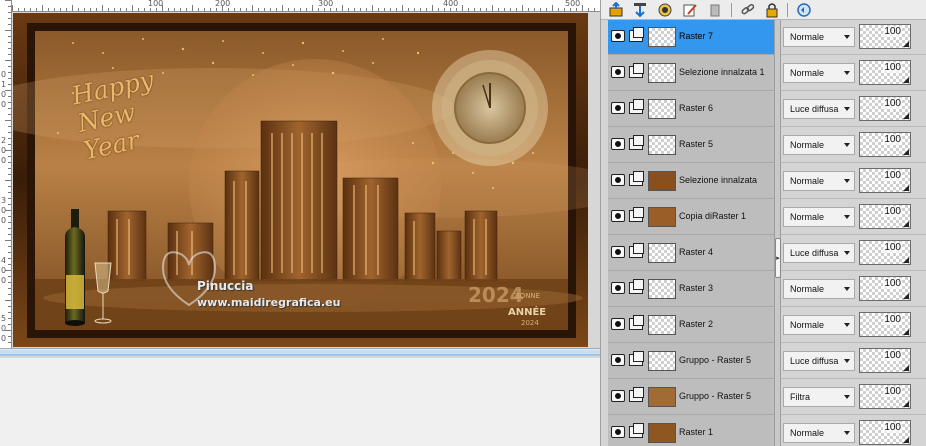  What do you see at coordinates (691, 289) in the screenshot?
I see `layer-row: Raster 3` at bounding box center [691, 289].